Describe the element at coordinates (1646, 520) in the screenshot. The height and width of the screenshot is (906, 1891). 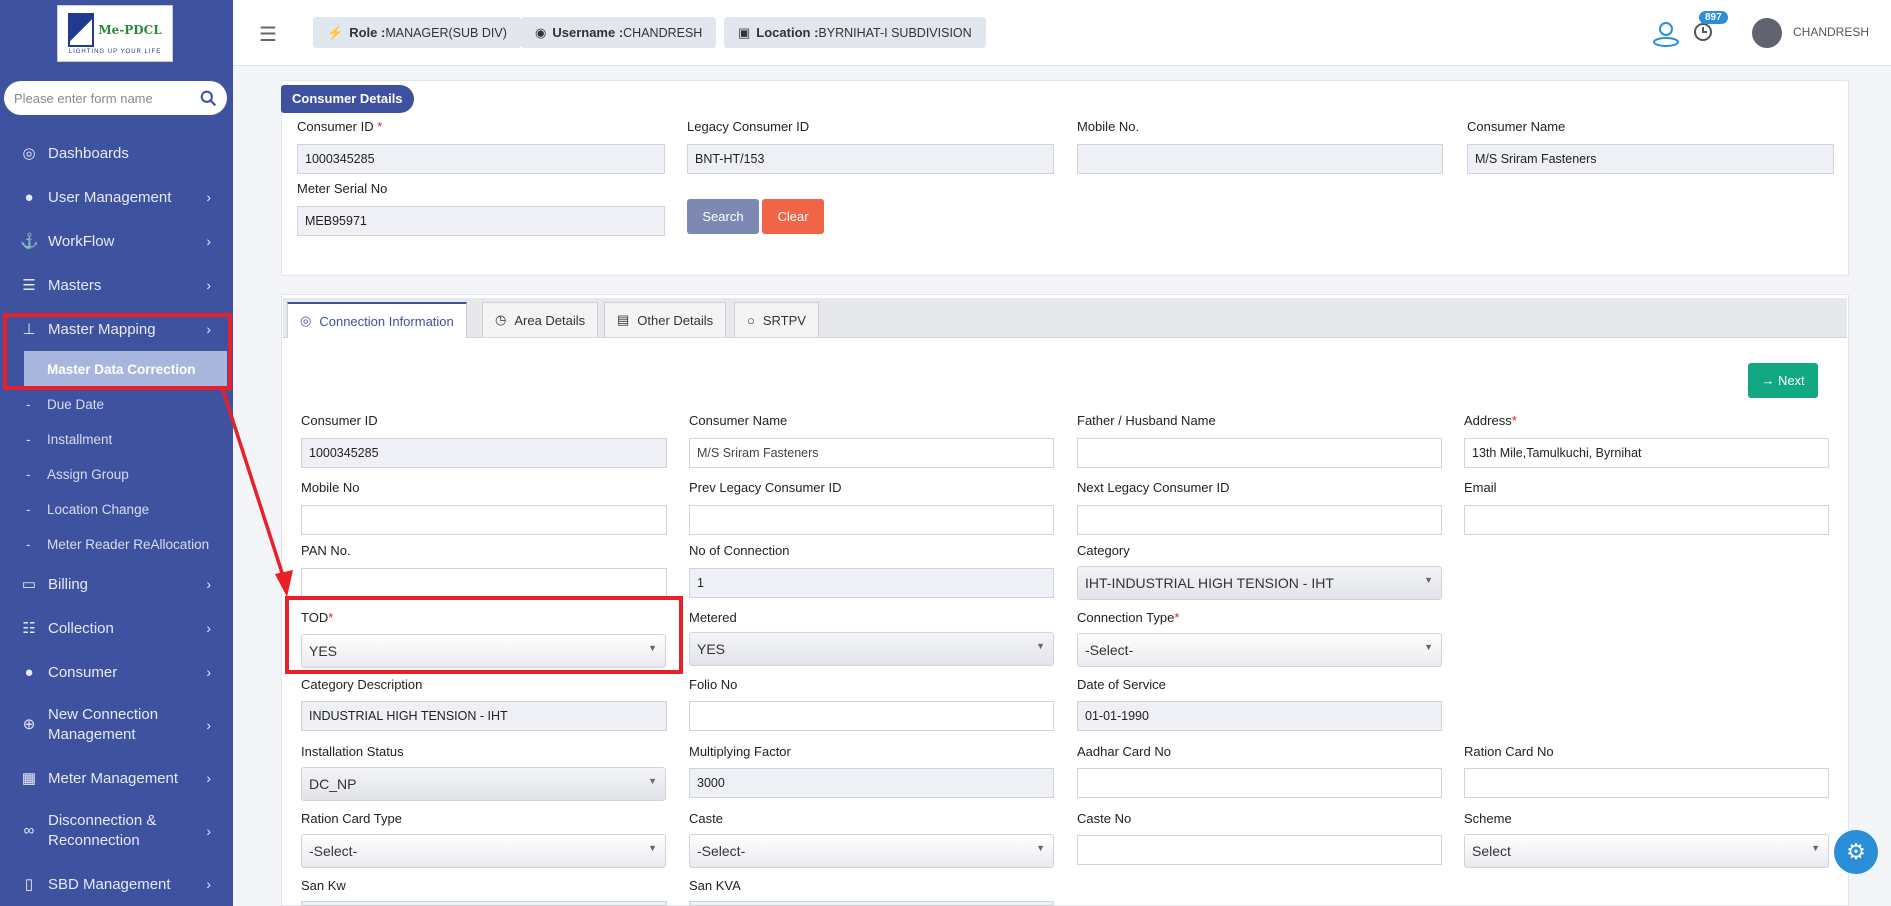
I see `form-email` at that location.